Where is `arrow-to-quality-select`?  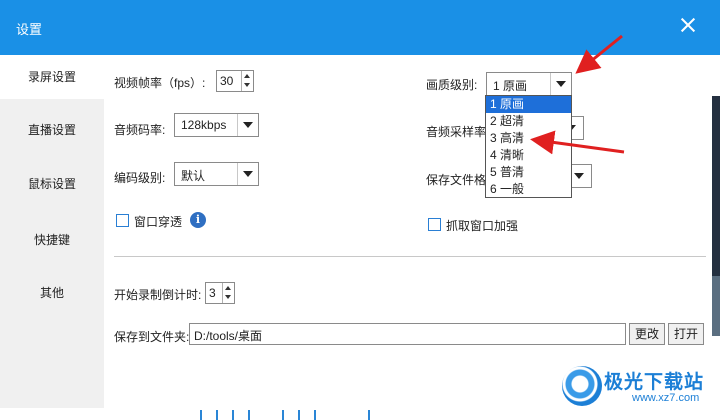
arrow-to-quality-select is located at coordinates (599, 54).